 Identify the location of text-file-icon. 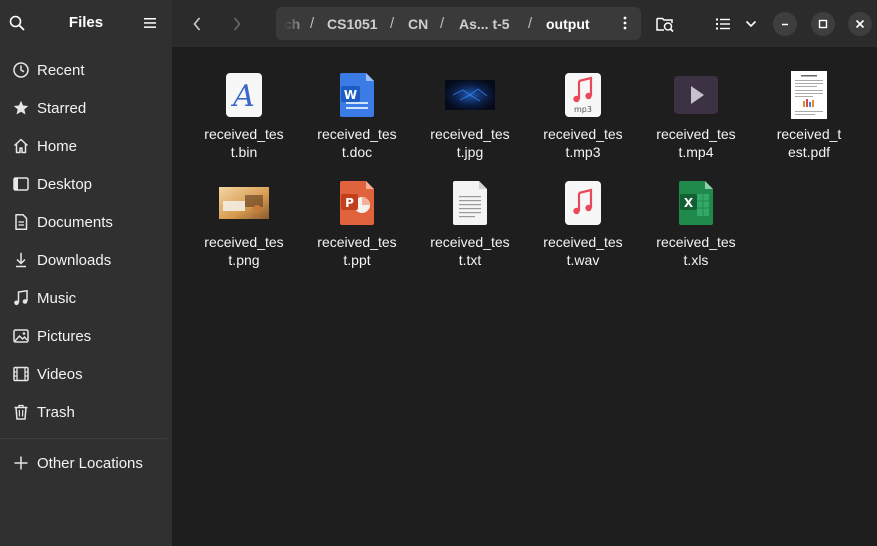
(470, 203).